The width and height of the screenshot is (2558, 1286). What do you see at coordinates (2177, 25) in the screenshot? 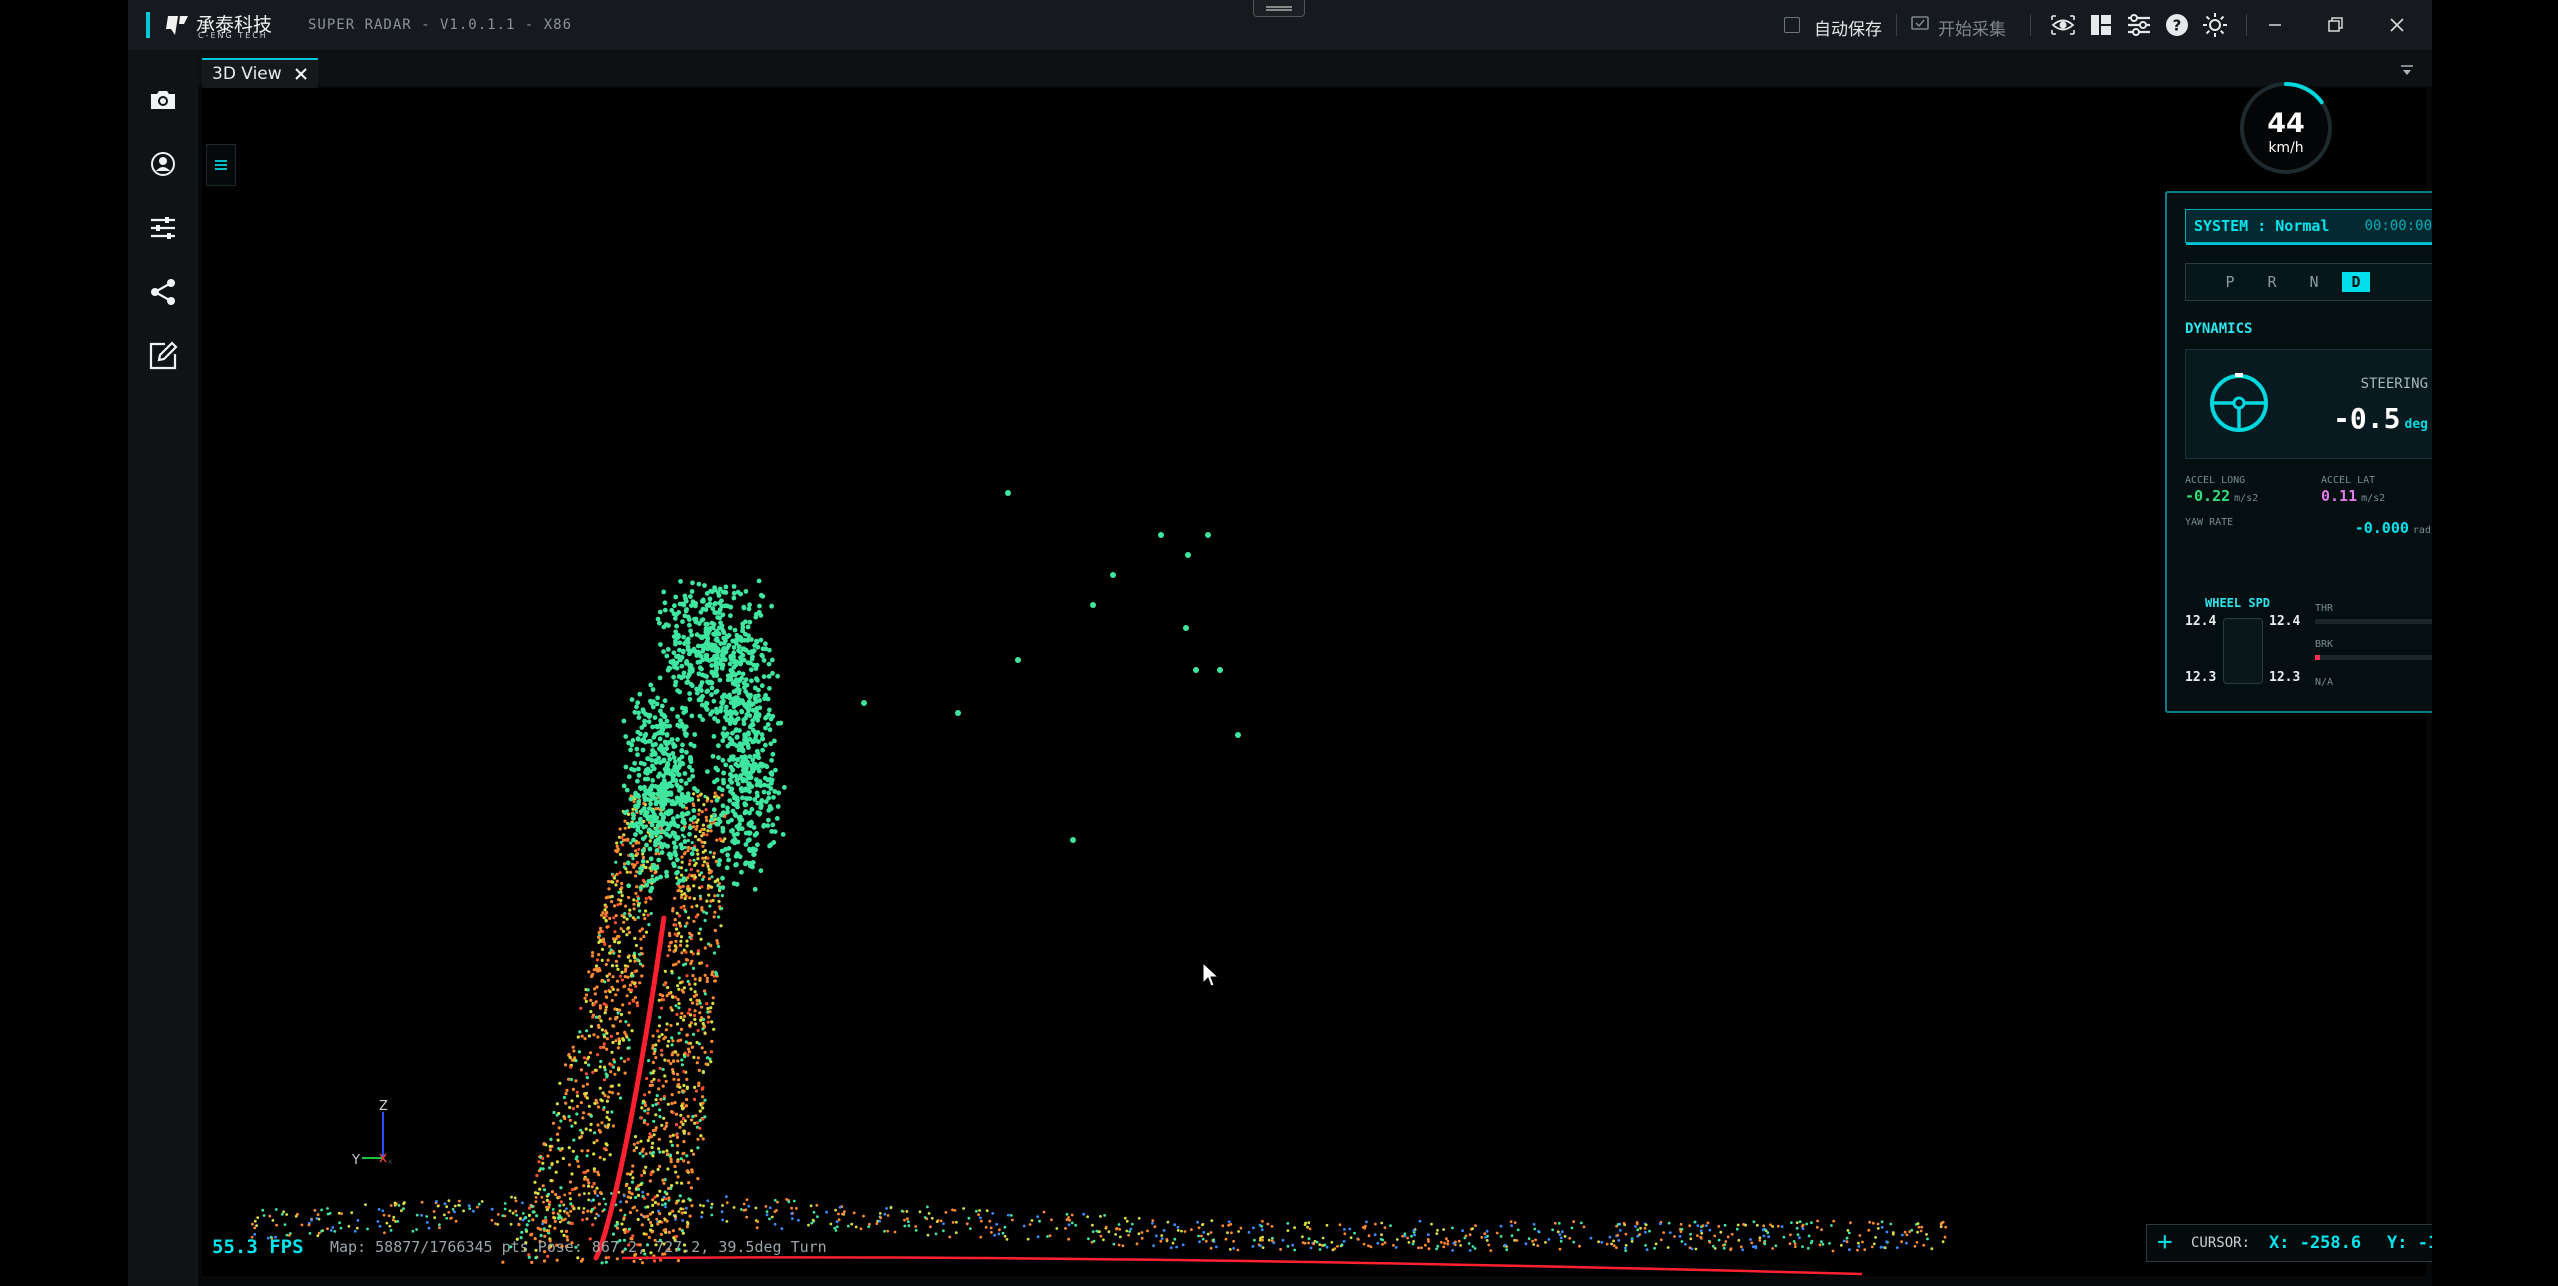
I see `help-icon: ?` at bounding box center [2177, 25].